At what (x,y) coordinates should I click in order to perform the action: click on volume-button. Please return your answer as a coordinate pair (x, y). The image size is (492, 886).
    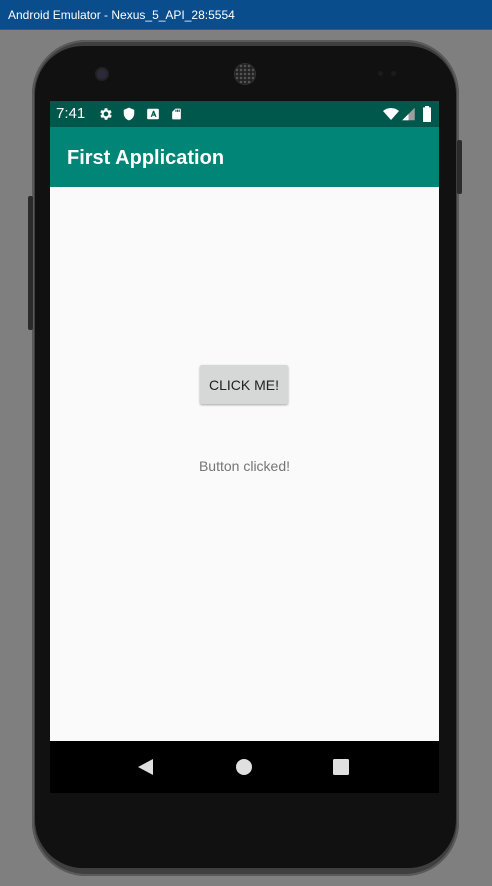
    Looking at the image, I should click on (30, 263).